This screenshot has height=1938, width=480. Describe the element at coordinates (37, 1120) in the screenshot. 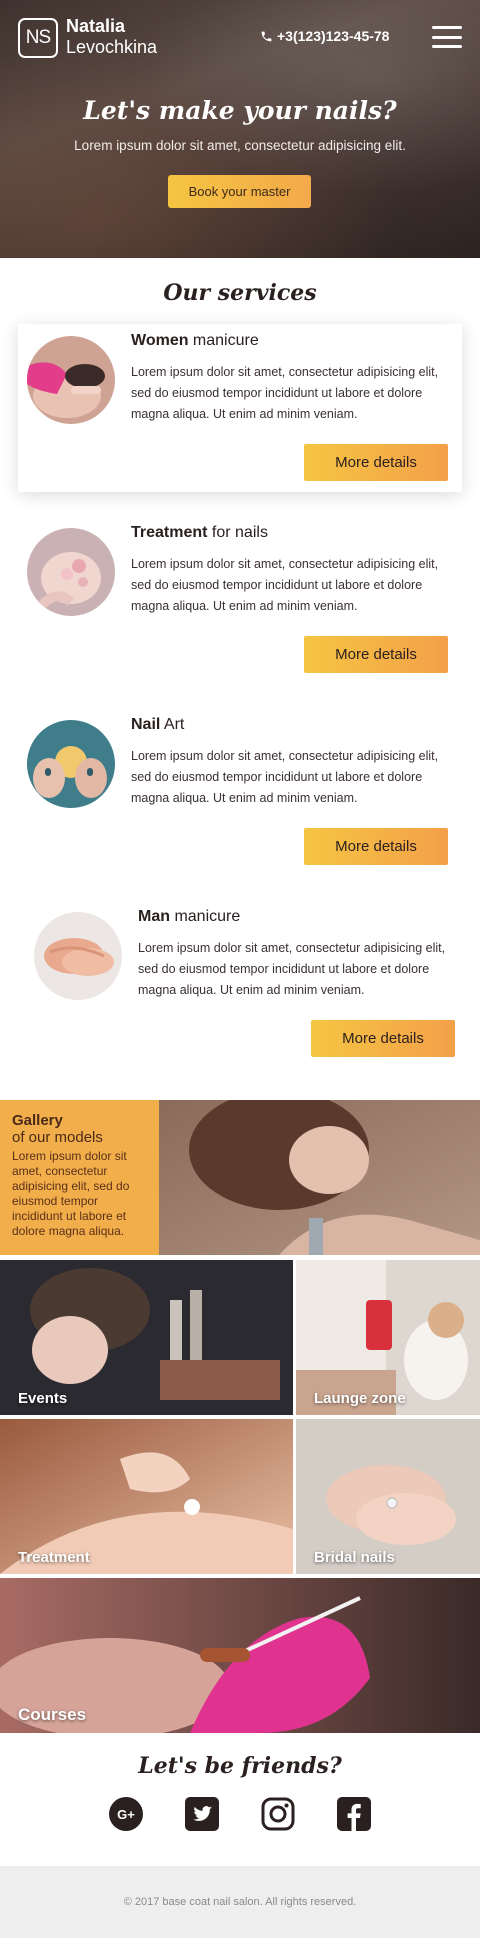

I see `gallery-title: Gallery` at that location.